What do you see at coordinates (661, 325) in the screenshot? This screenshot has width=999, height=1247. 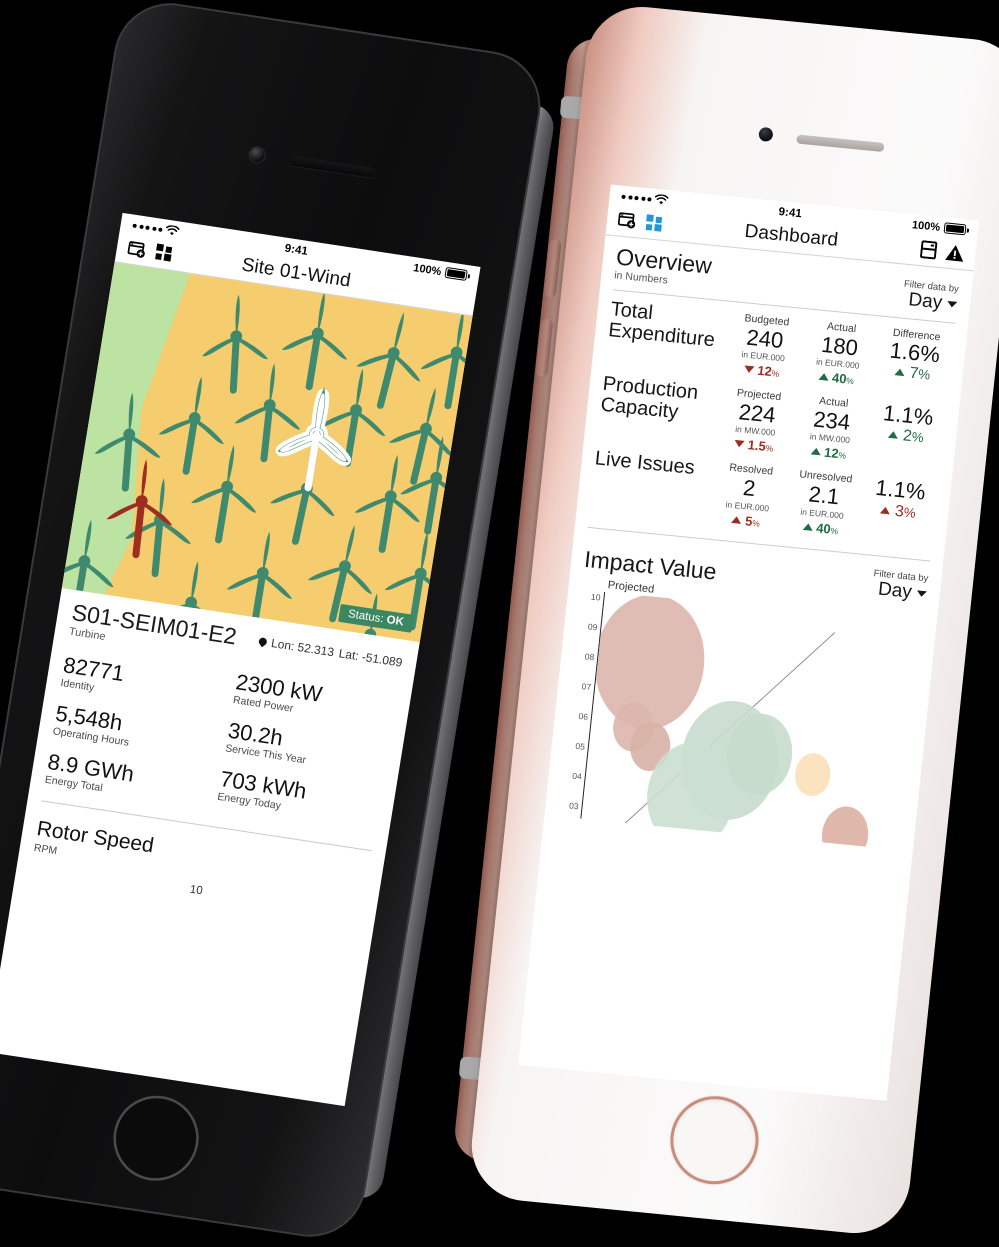 I see `metric-name: Total Expenditure` at bounding box center [661, 325].